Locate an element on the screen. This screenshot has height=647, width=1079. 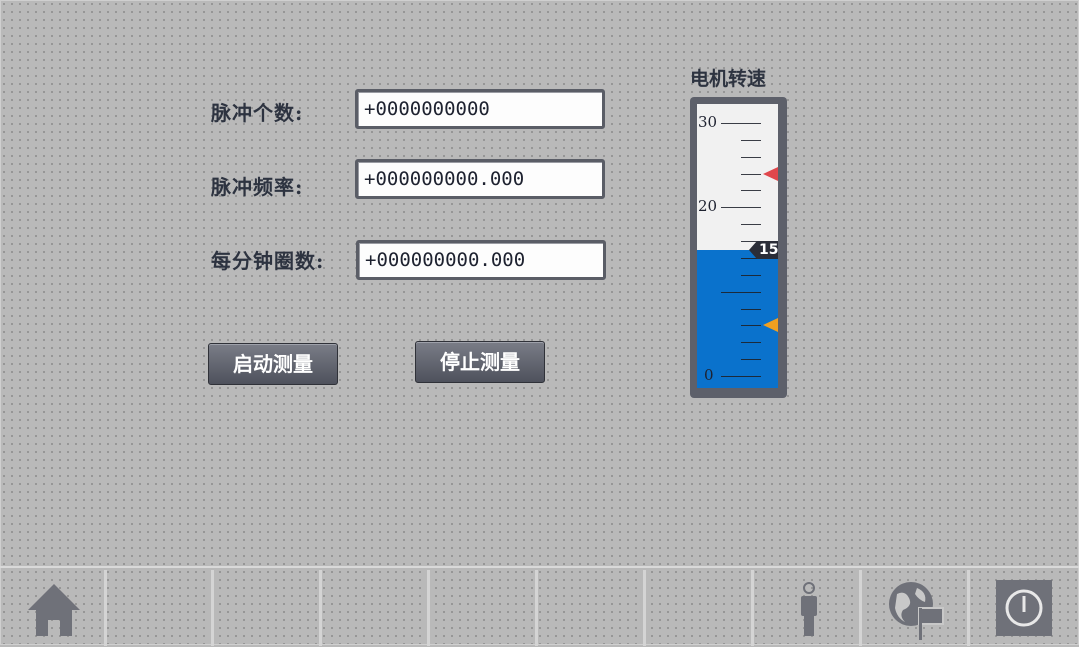
power-symbol is located at coordinates (1024, 608).